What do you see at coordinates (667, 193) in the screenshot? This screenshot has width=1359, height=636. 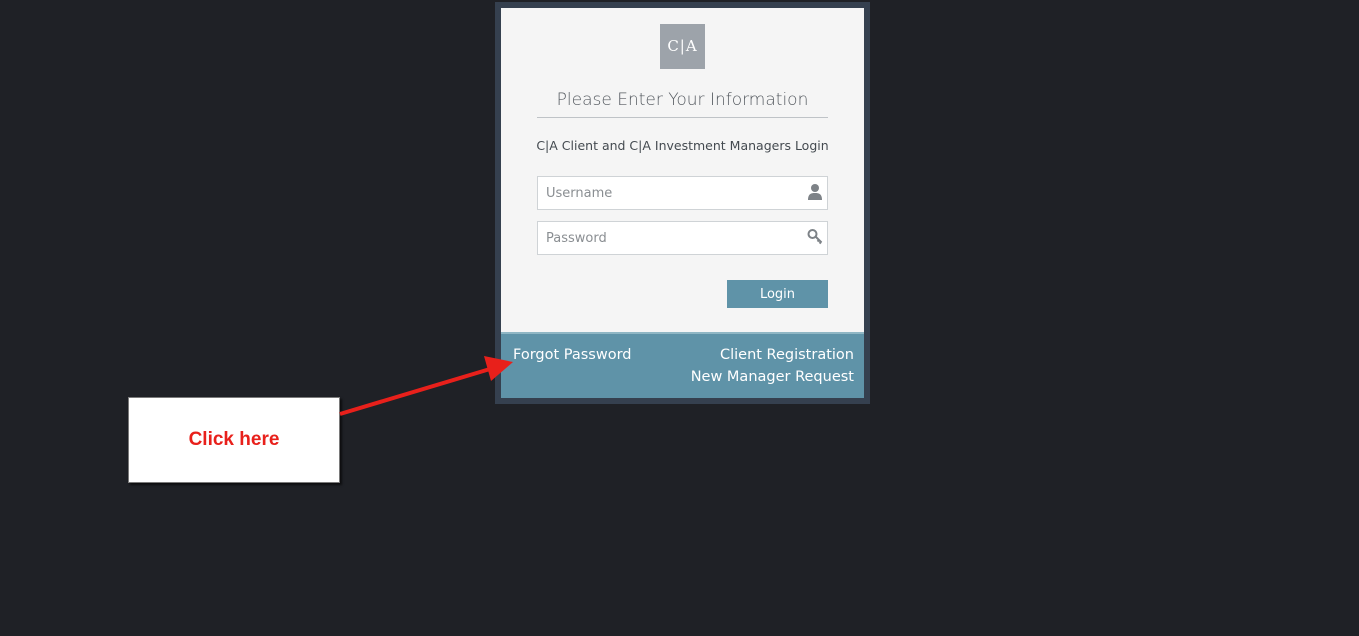 I see `username-input` at bounding box center [667, 193].